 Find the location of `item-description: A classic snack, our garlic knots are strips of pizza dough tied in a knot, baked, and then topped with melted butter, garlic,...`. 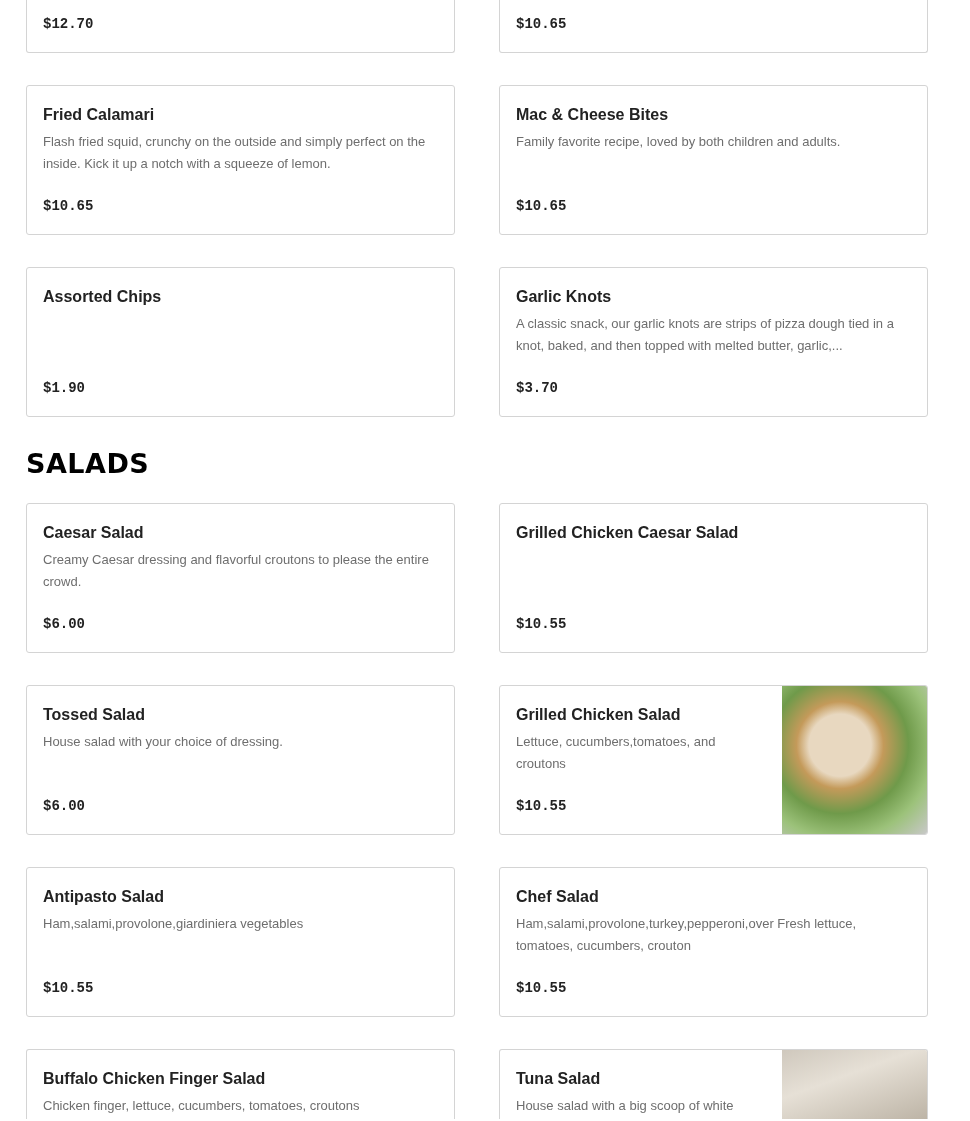

item-description: A classic snack, our garlic knots are strips of pizza dough tied in a knot, baked, and then topped with melted butter, garlic,... is located at coordinates (705, 335).